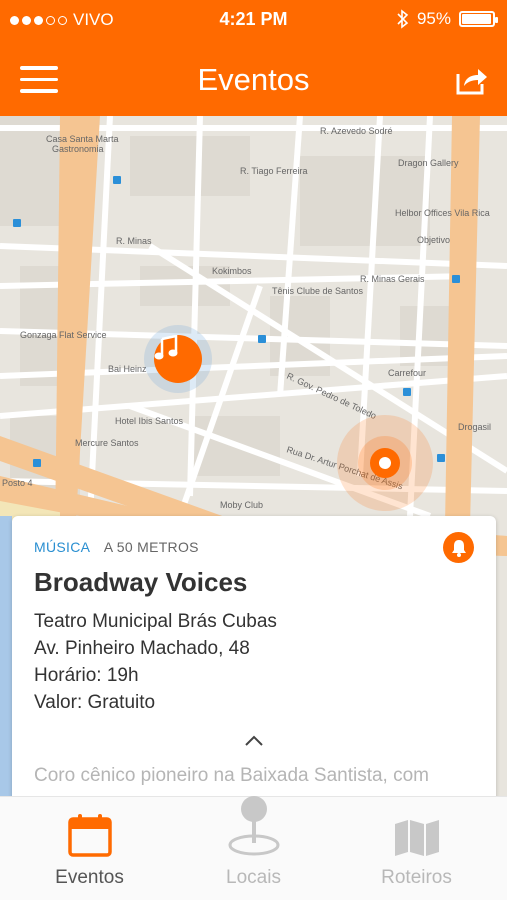  I want to click on share-button, so click(472, 80).